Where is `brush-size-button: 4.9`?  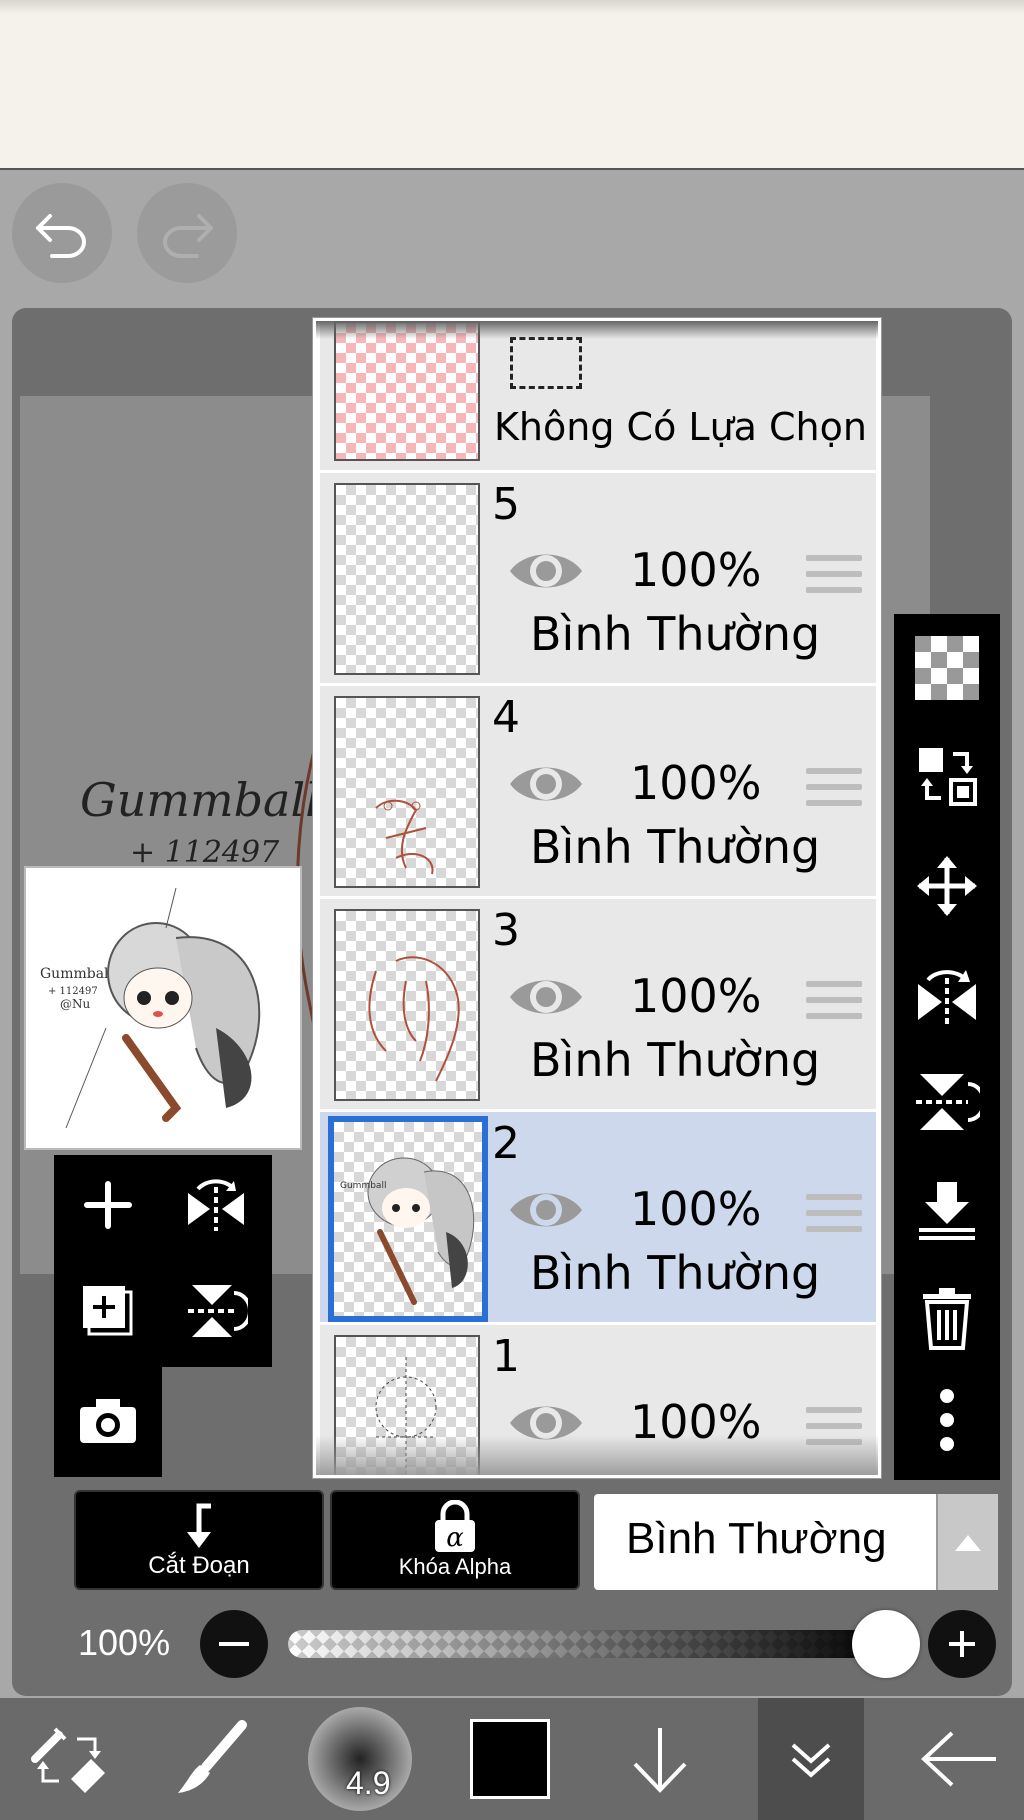
brush-size-button: 4.9 is located at coordinates (360, 1759).